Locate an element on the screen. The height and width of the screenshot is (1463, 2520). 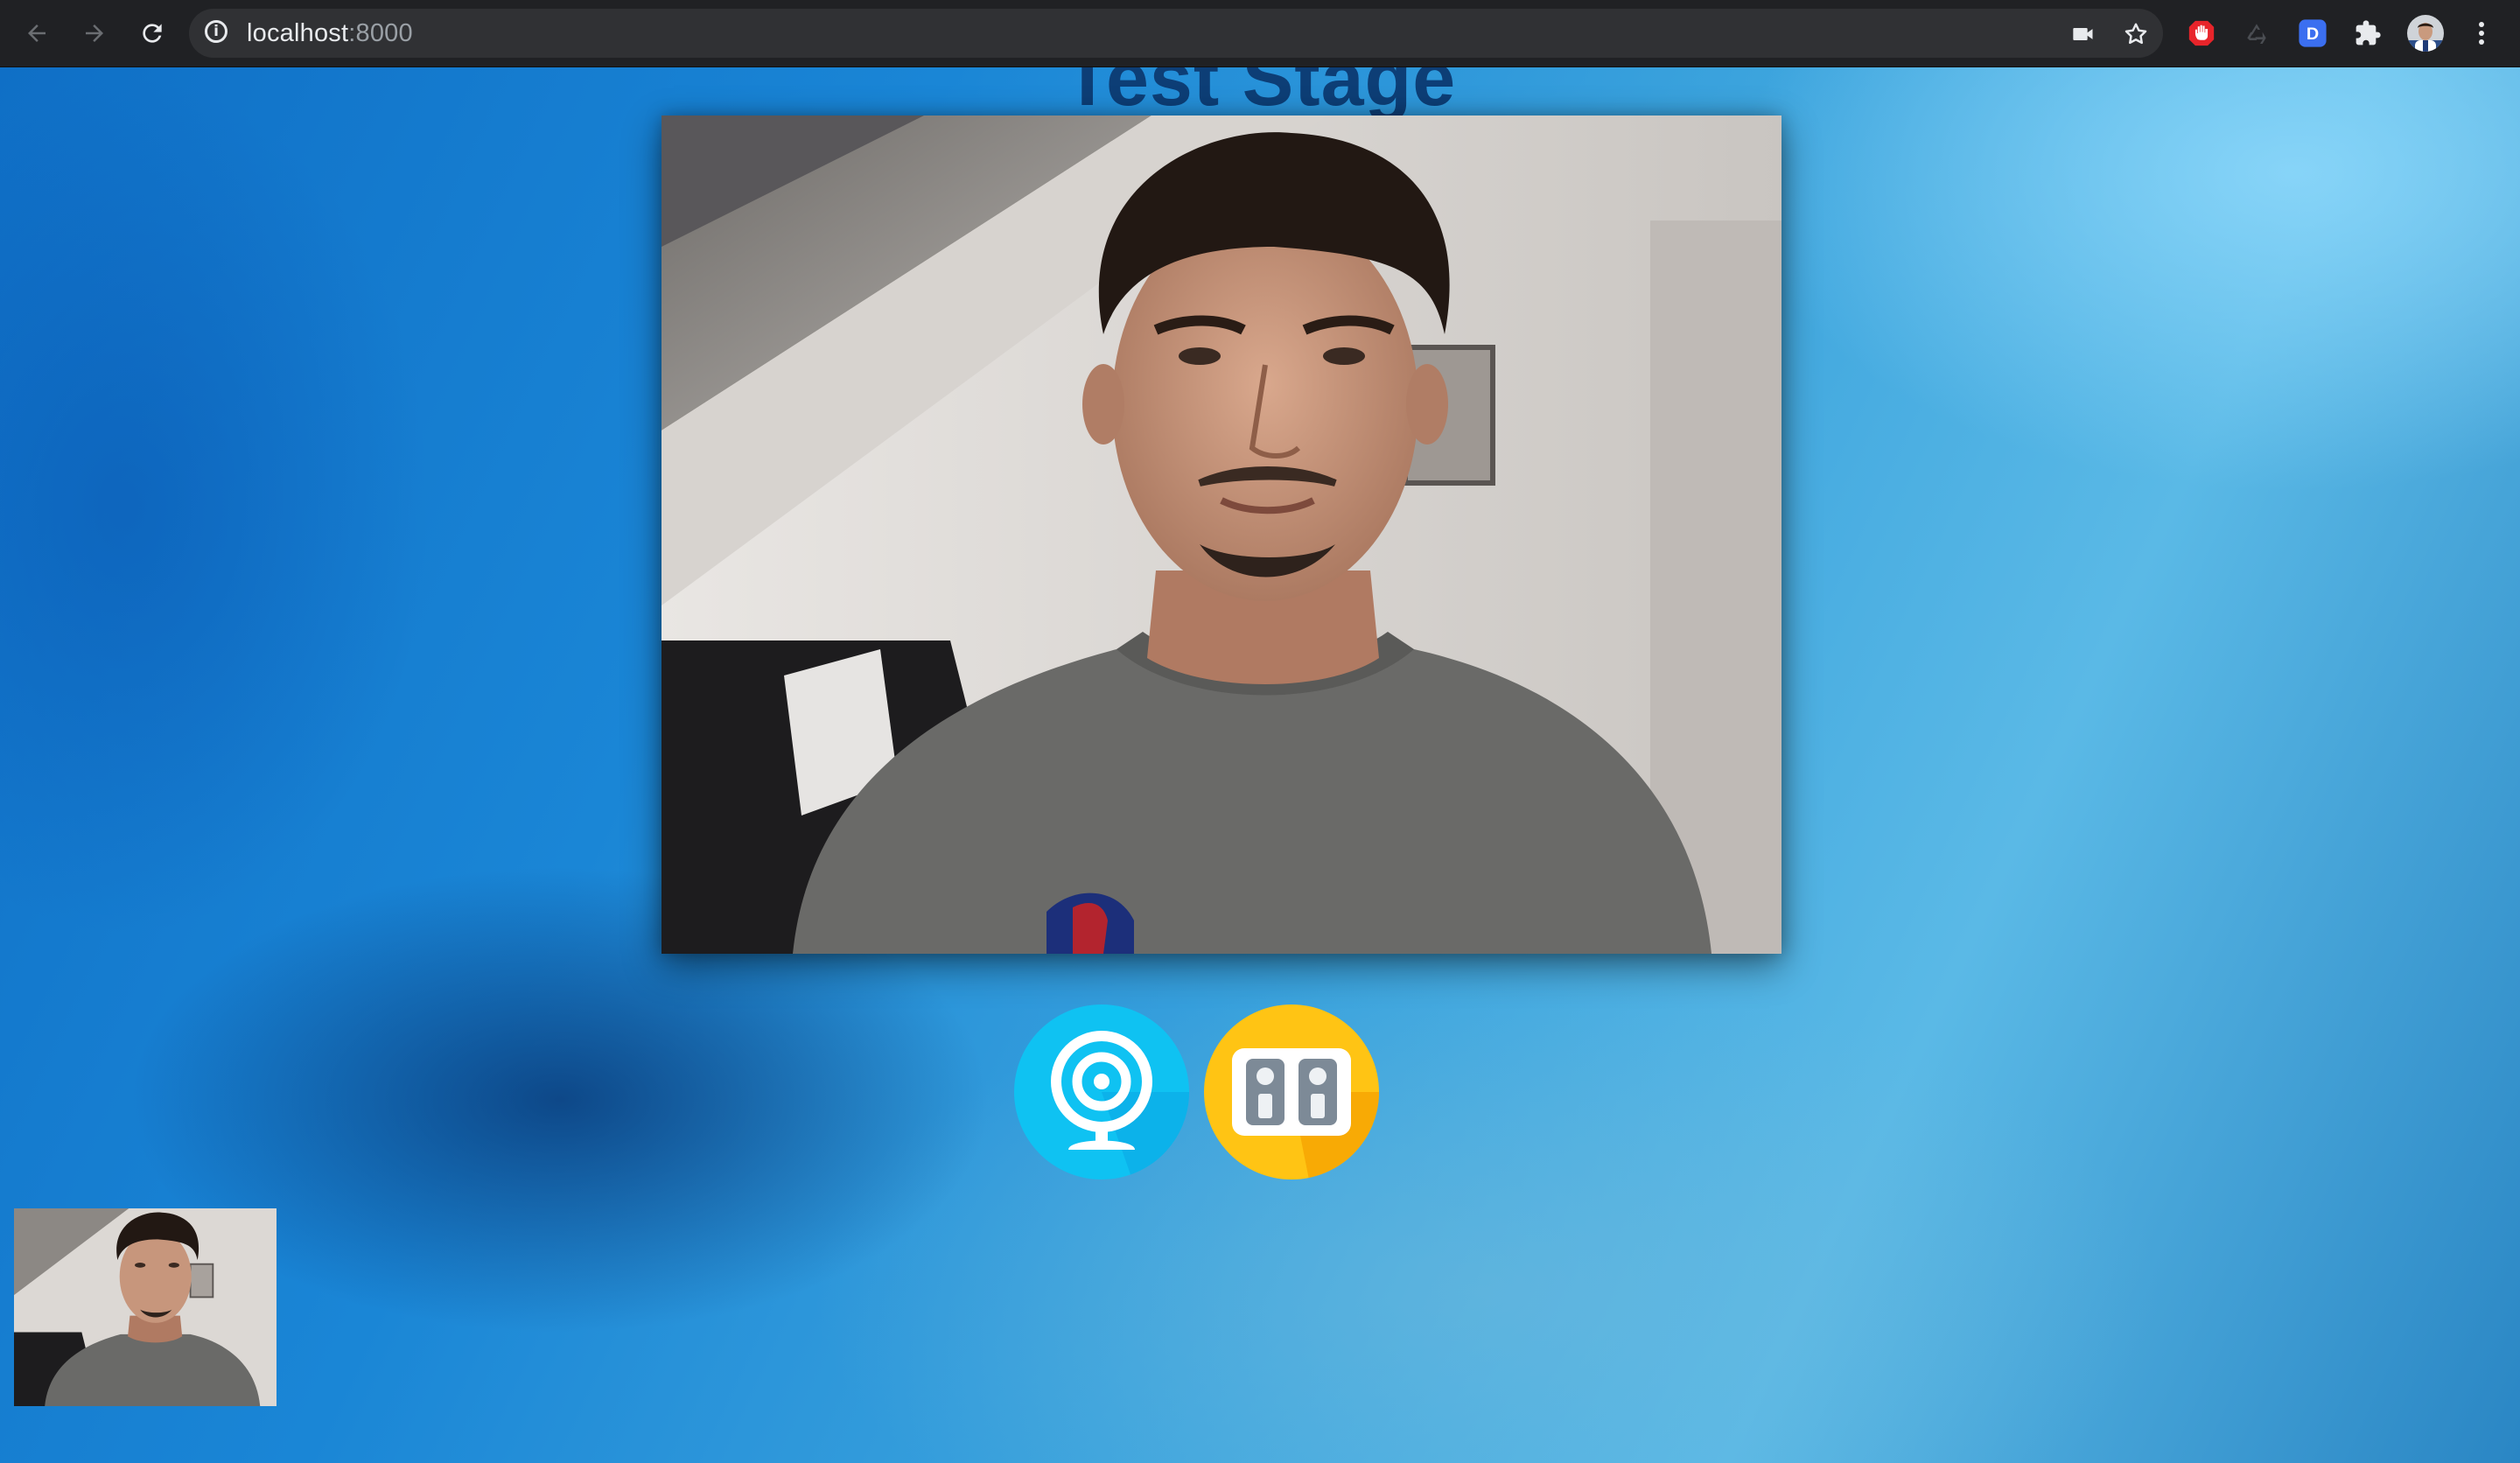
profile-avatar is located at coordinates (2425, 33).